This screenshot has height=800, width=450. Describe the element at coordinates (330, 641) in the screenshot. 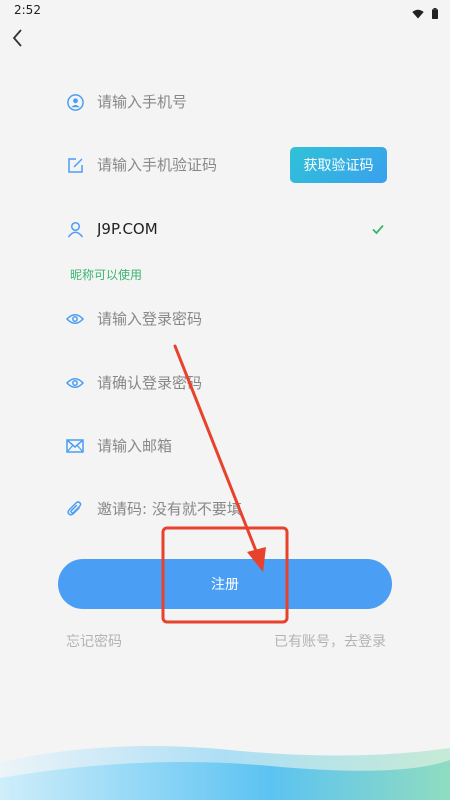

I see `login-link: 已有账号，去登录` at that location.